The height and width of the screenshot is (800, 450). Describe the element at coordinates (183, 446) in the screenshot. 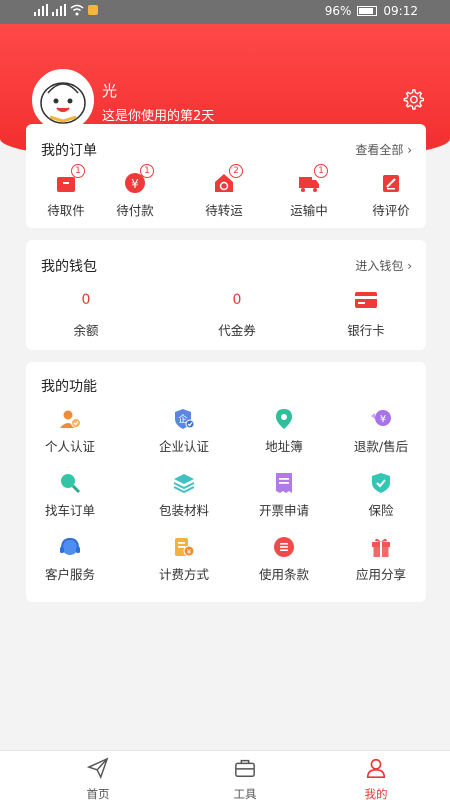

I see `function-label: 企业认证` at that location.